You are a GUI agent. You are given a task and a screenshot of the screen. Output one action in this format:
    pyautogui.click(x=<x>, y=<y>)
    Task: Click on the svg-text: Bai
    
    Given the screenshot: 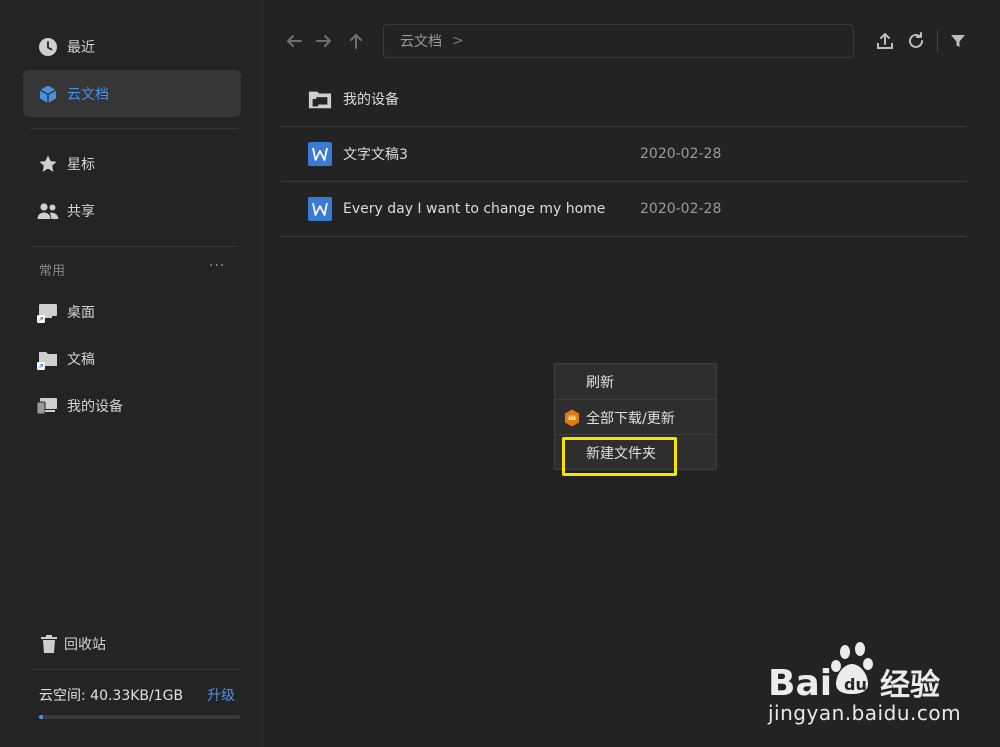 What is the action you would take?
    pyautogui.click(x=800, y=683)
    